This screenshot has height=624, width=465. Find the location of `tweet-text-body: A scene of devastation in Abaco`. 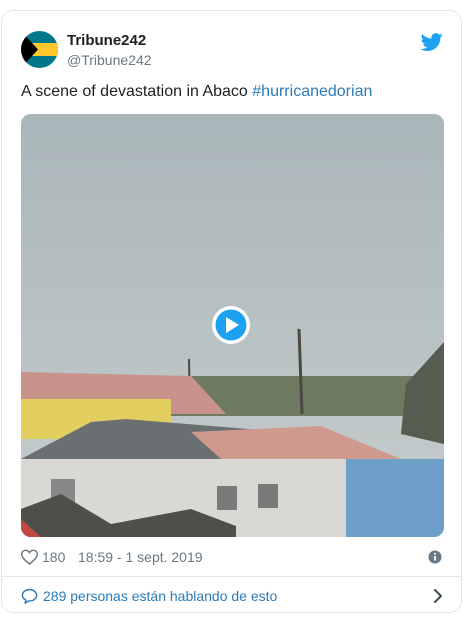

tweet-text-body: A scene of devastation in Abaco is located at coordinates (137, 91).